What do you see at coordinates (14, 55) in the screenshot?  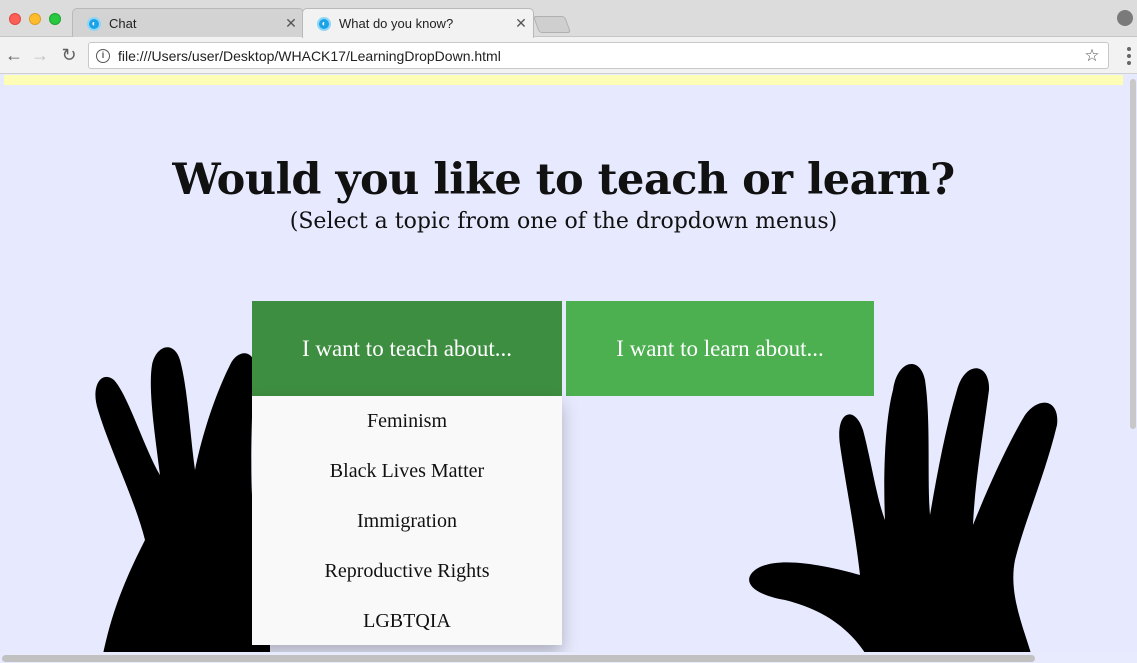 I see `back-arrow-icon: ←` at bounding box center [14, 55].